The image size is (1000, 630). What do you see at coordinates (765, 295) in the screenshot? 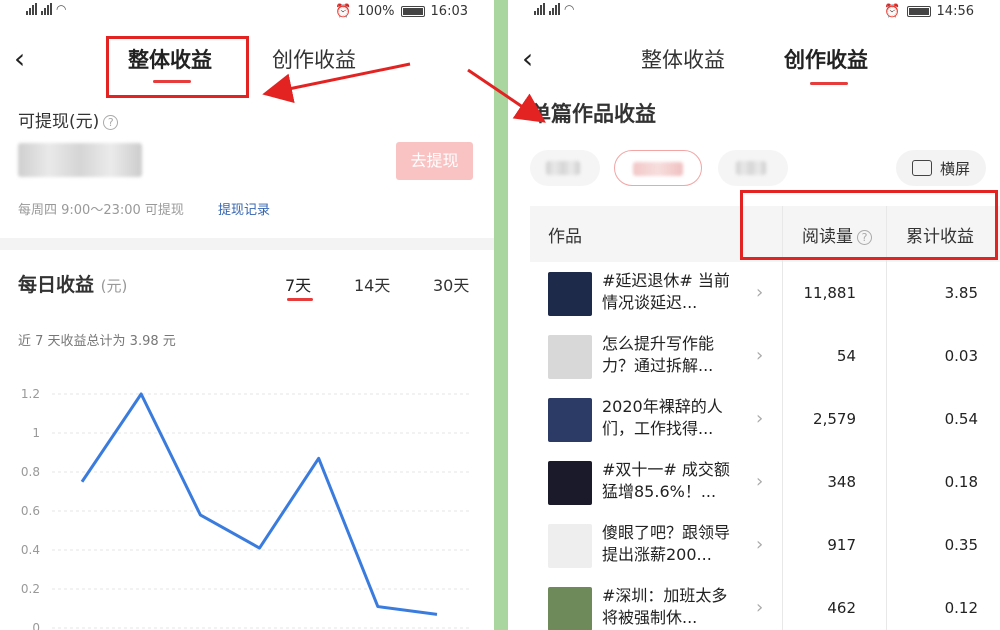
I see `table-row: #延迟退休# 当前情况谈延迟... › 11,881 3.85` at bounding box center [765, 295].